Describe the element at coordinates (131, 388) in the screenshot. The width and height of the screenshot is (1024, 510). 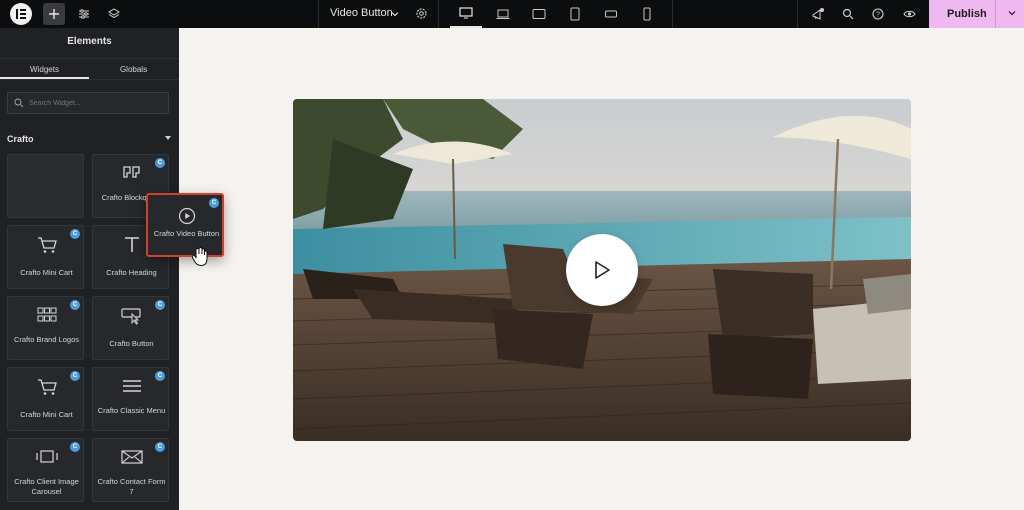
I see `menu-icon` at that location.